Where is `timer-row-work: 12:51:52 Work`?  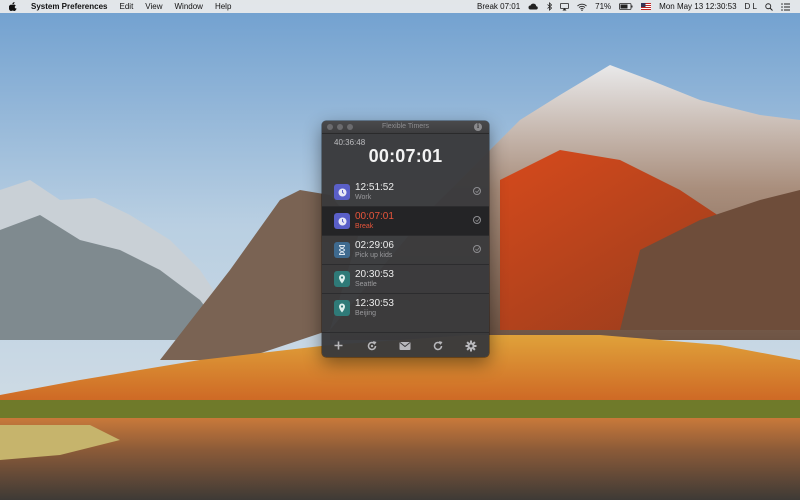 timer-row-work: 12:51:52 Work is located at coordinates (405, 192).